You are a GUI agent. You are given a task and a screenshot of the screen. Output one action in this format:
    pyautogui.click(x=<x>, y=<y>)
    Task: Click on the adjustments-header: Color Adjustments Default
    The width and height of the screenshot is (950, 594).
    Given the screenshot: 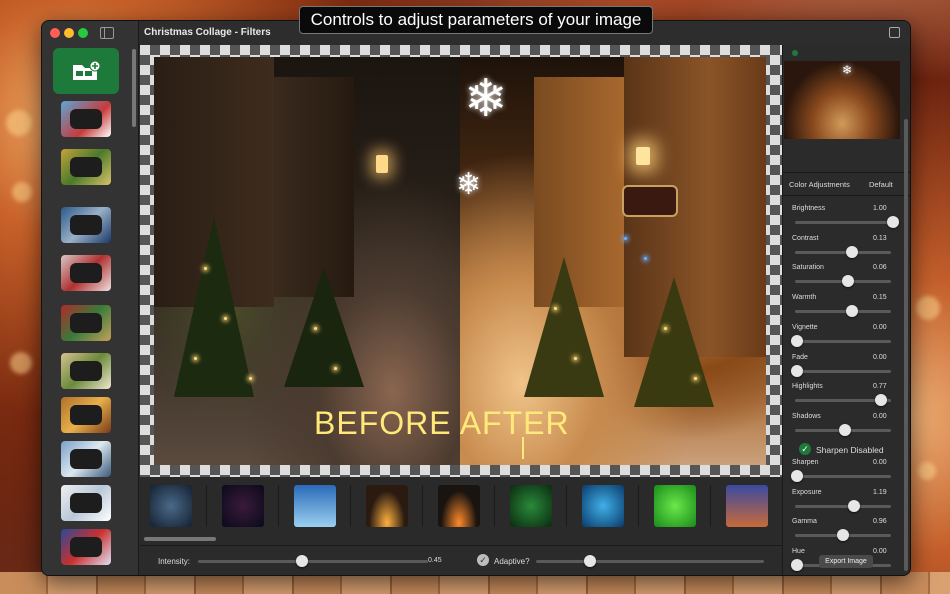 What is the action you would take?
    pyautogui.click(x=846, y=184)
    